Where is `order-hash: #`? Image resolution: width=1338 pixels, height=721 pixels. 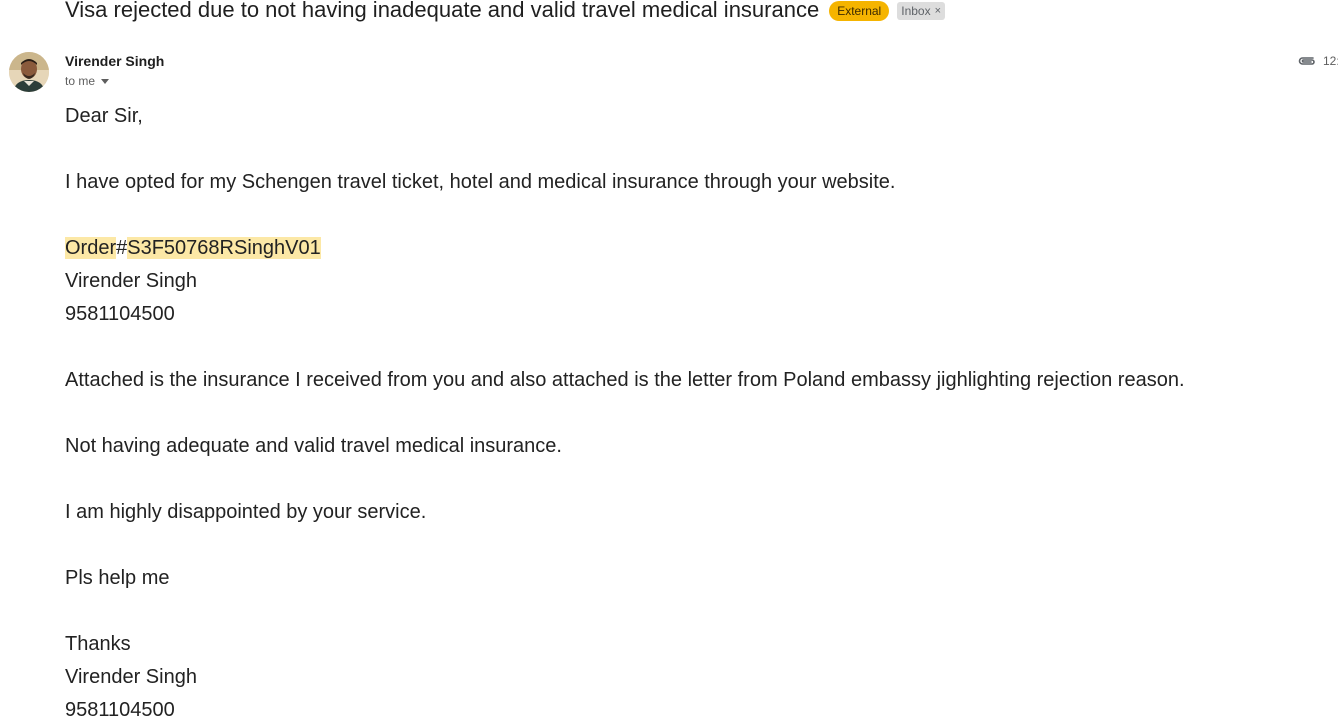 order-hash: # is located at coordinates (122, 248).